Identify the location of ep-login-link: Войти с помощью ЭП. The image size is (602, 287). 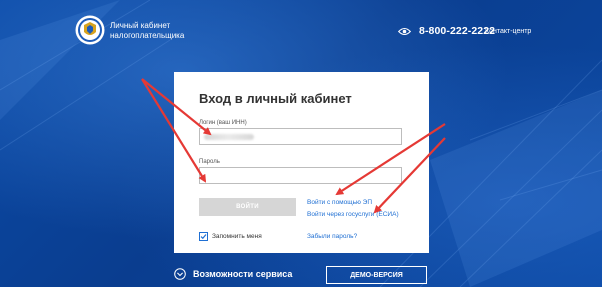
(339, 202).